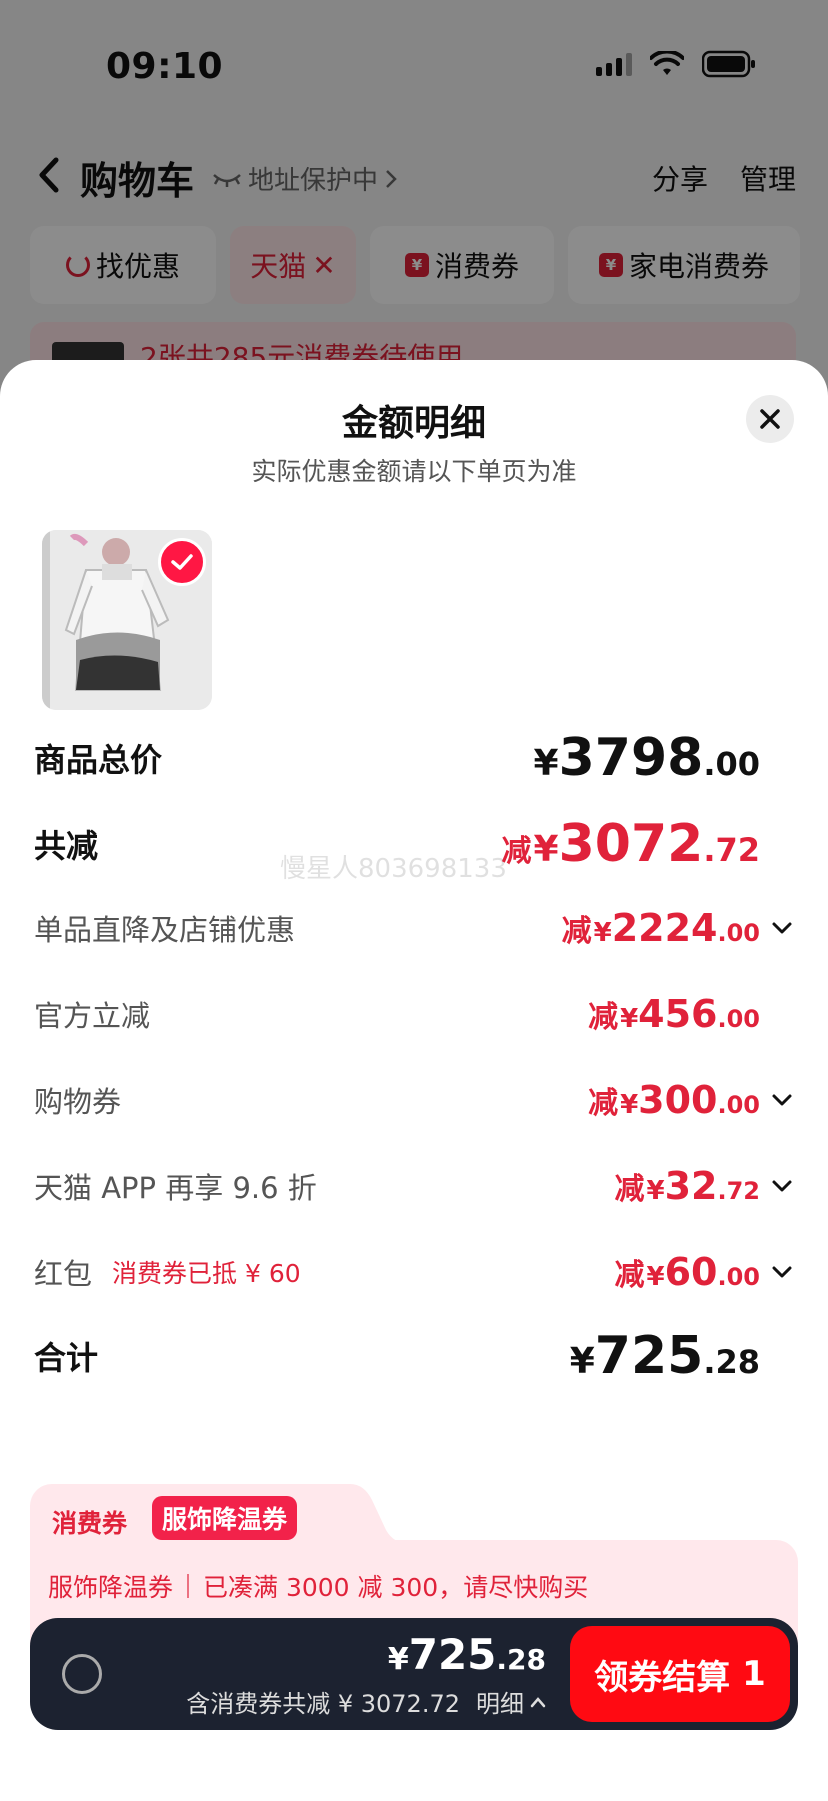 This screenshot has width=828, height=1801. I want to click on red-packet-label: 红包, so click(63, 1274).